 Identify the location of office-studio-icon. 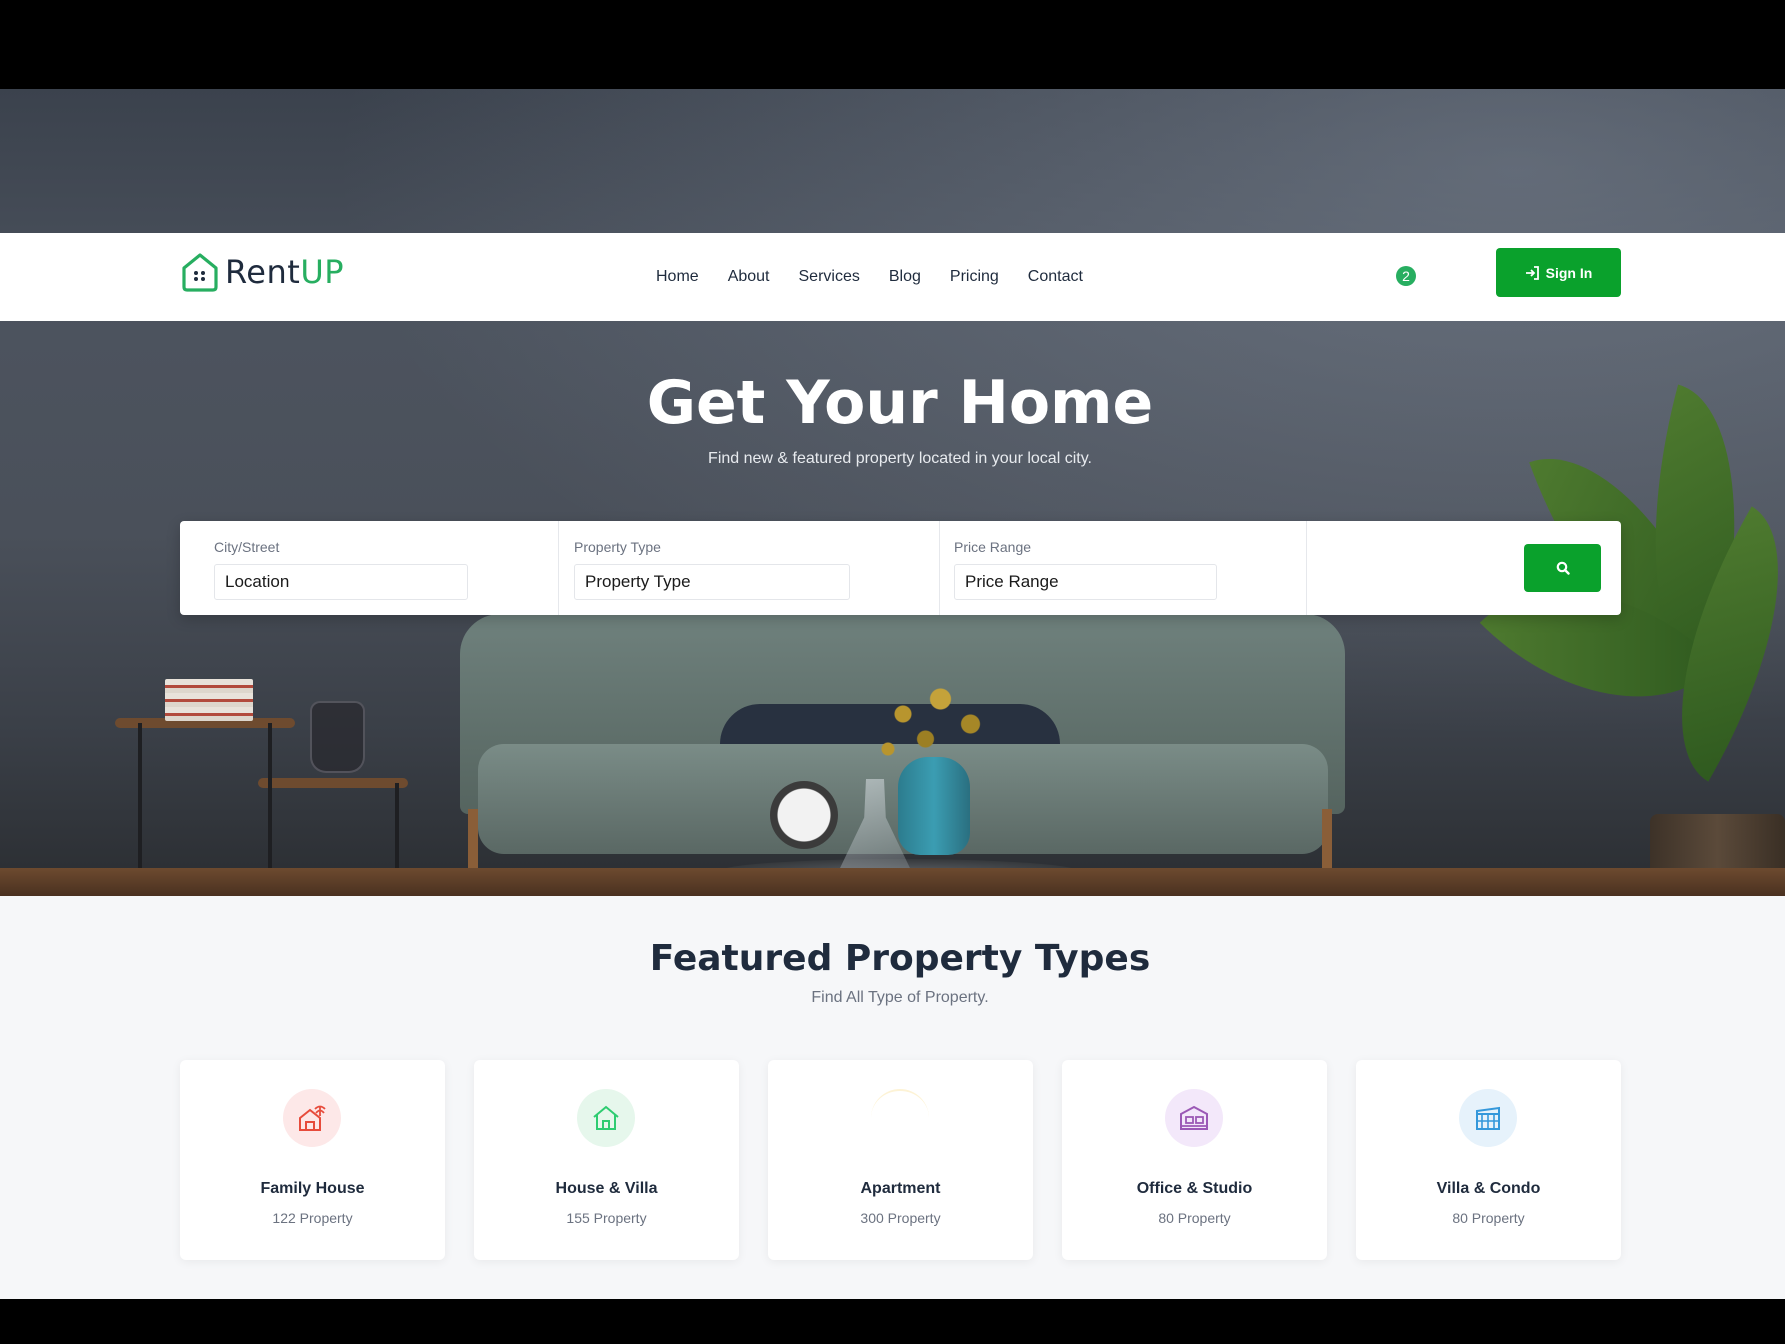
(1194, 1118).